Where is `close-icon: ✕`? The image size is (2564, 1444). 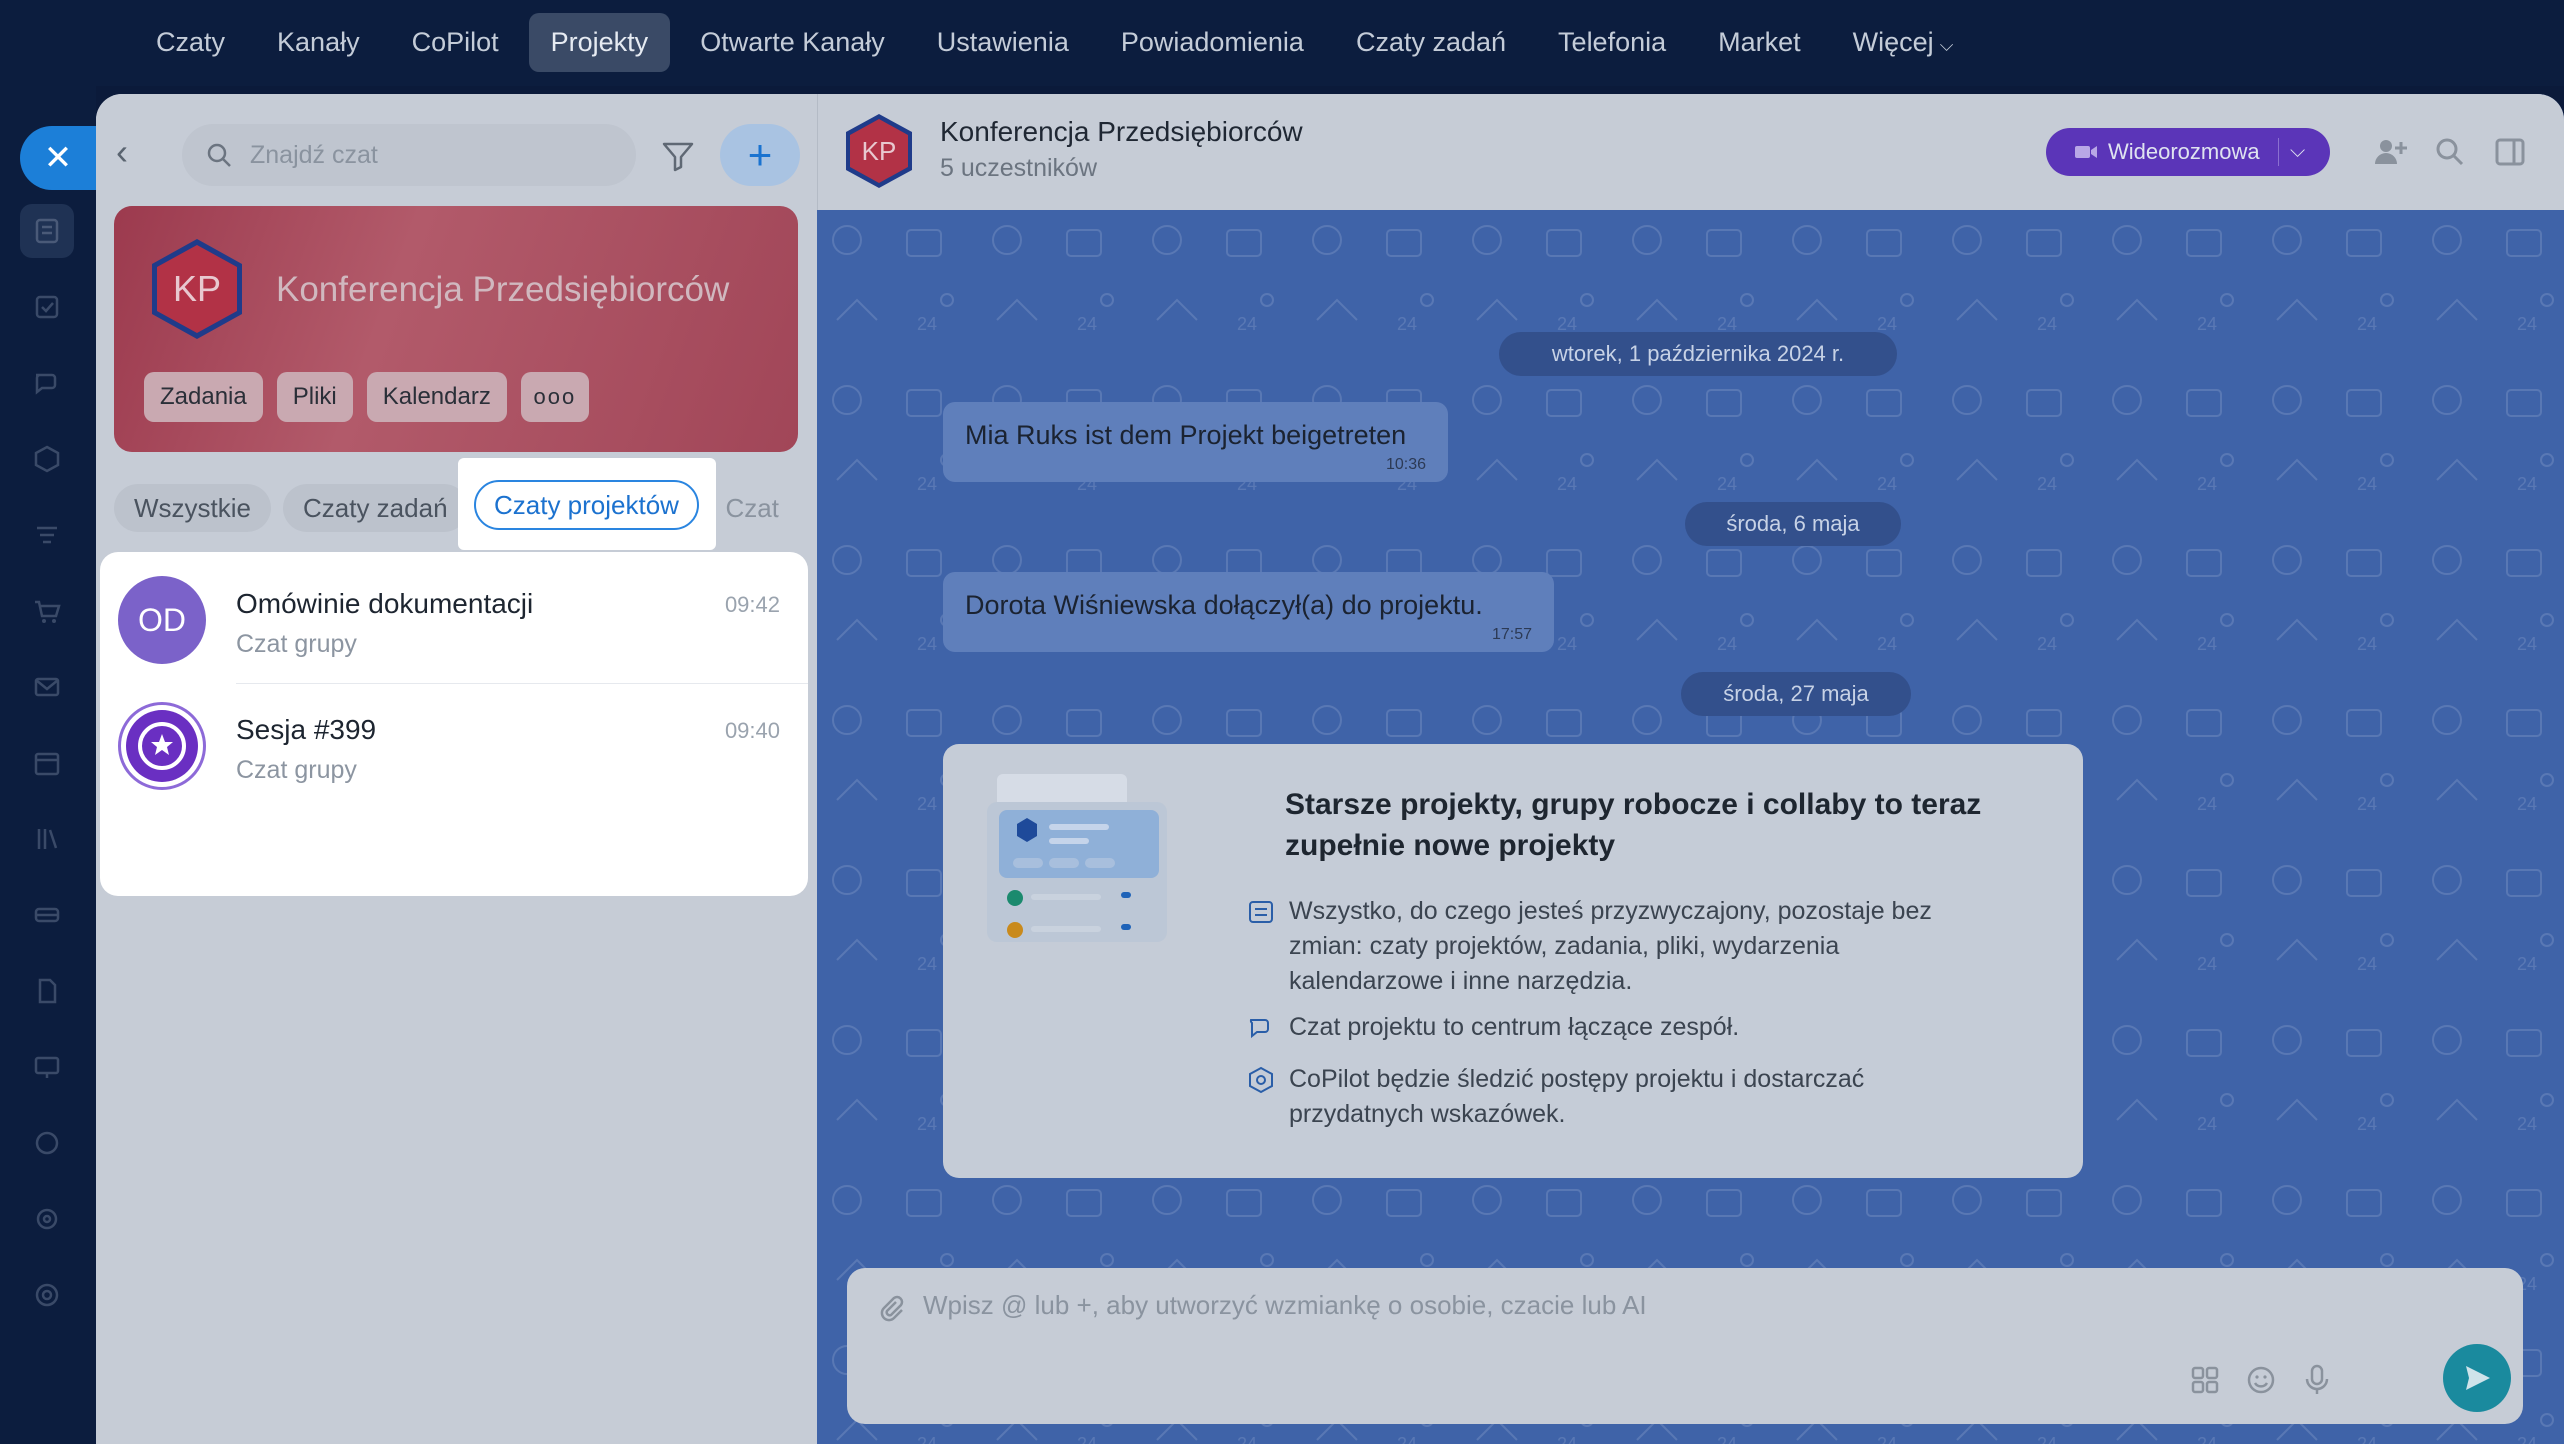 close-icon: ✕ is located at coordinates (58, 158).